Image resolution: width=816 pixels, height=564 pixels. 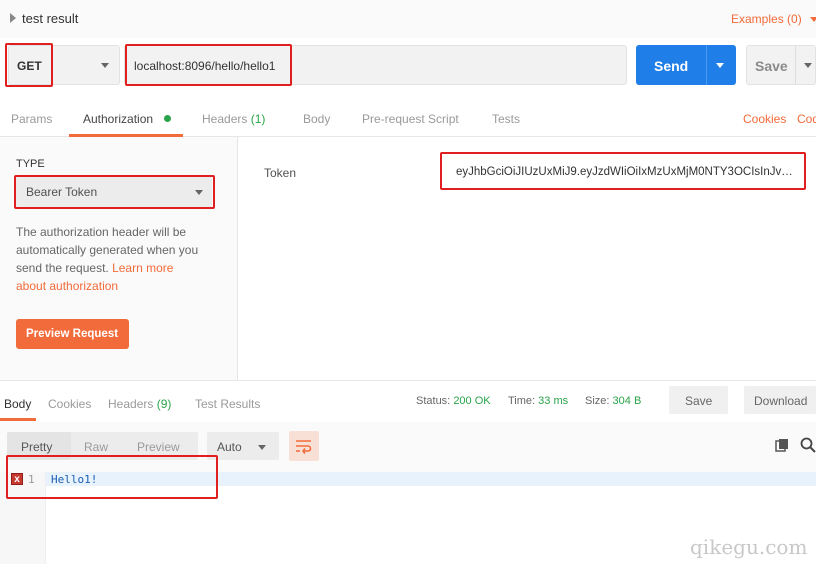 I want to click on type-label: TYPE, so click(x=30, y=164).